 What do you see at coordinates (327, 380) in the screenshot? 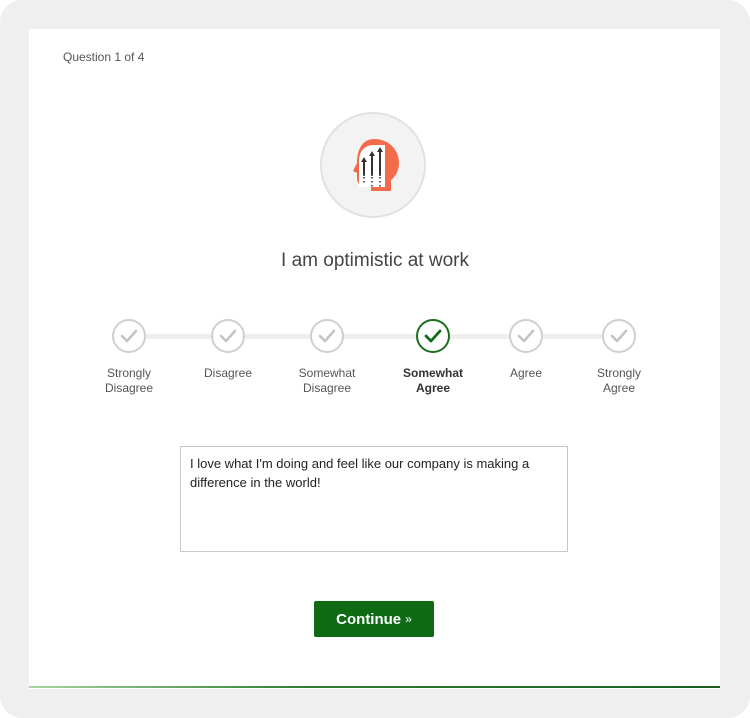
I see `option-label: Somewhat Disagree` at bounding box center [327, 380].